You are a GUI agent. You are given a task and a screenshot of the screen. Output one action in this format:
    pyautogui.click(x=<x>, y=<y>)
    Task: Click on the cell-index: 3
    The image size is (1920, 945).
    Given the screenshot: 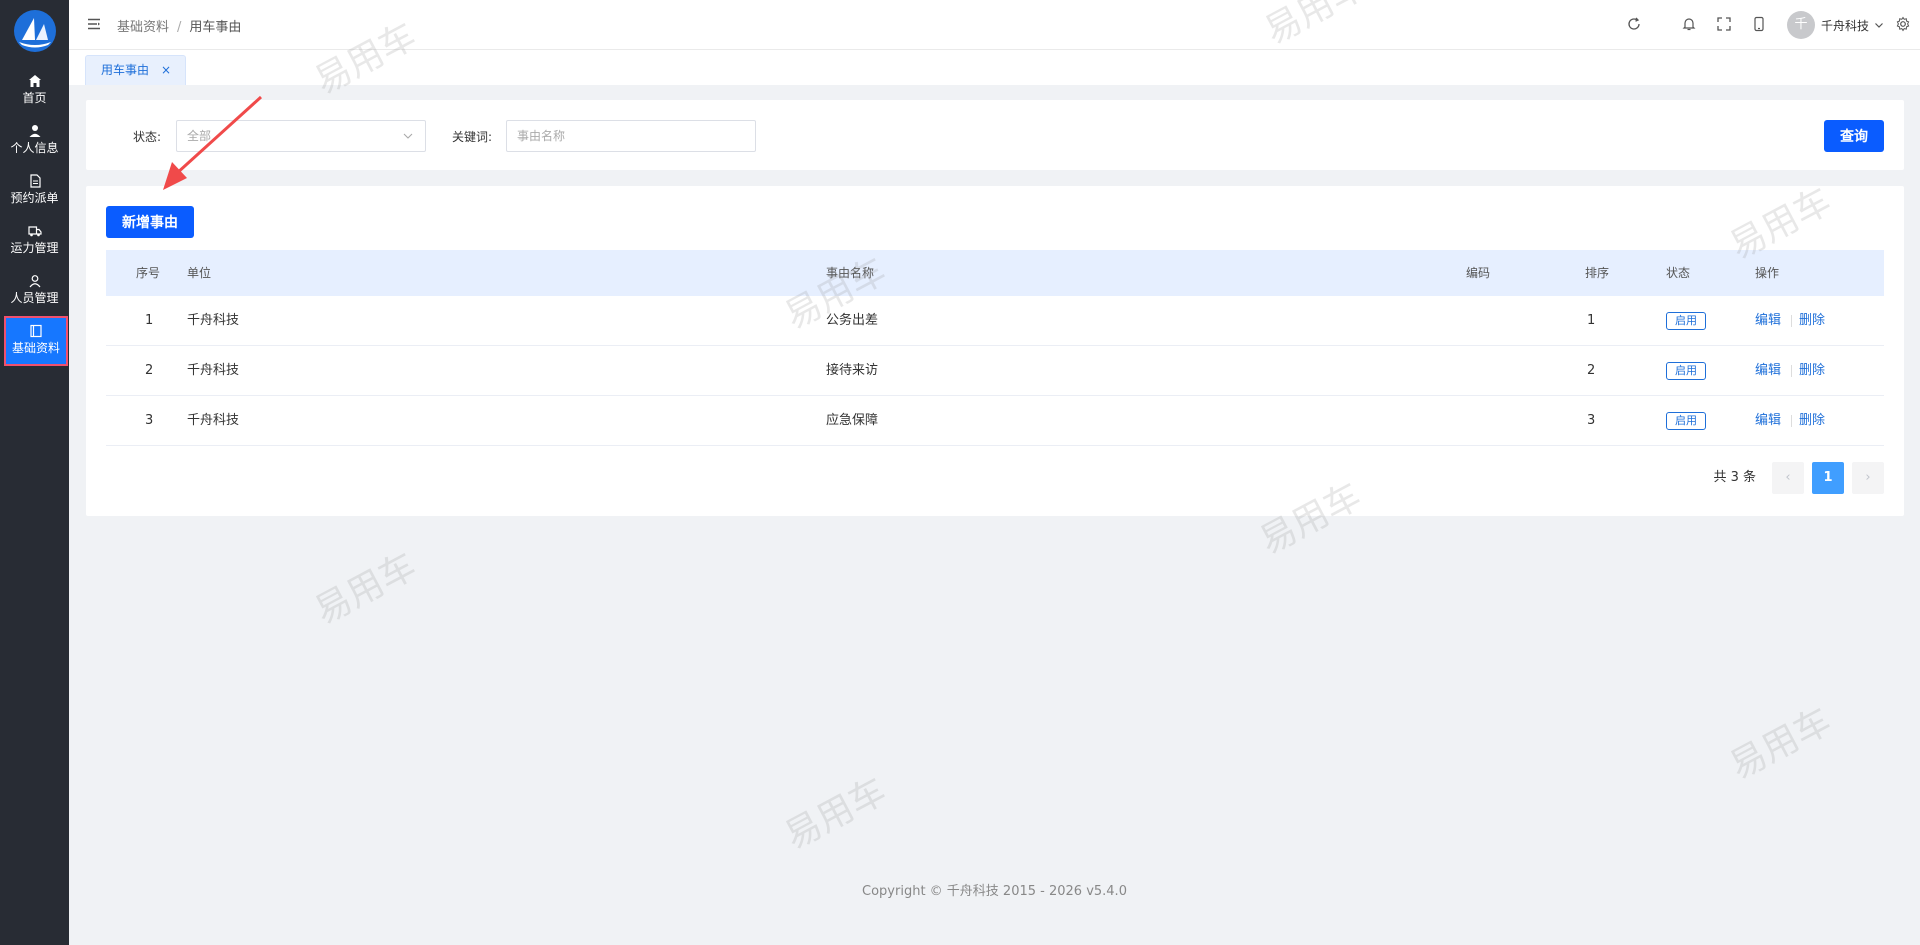 What is the action you would take?
    pyautogui.click(x=149, y=420)
    